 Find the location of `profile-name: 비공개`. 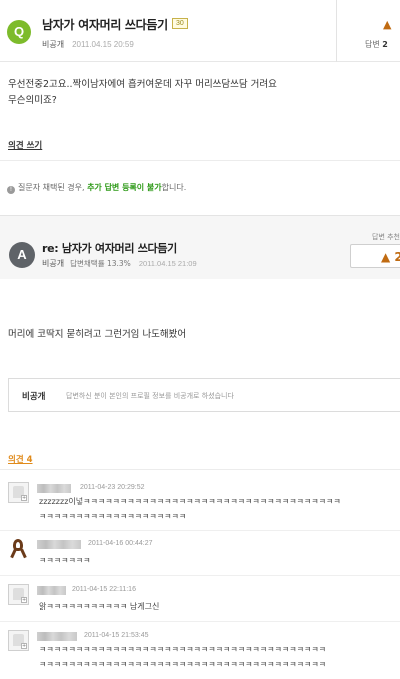

profile-name: 비공개 is located at coordinates (34, 397).